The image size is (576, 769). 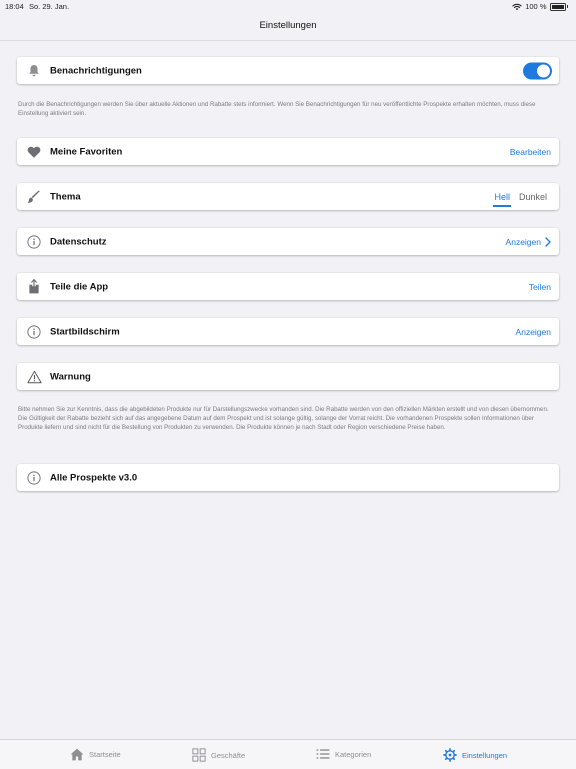 I want to click on bell-icon, so click(x=34, y=71).